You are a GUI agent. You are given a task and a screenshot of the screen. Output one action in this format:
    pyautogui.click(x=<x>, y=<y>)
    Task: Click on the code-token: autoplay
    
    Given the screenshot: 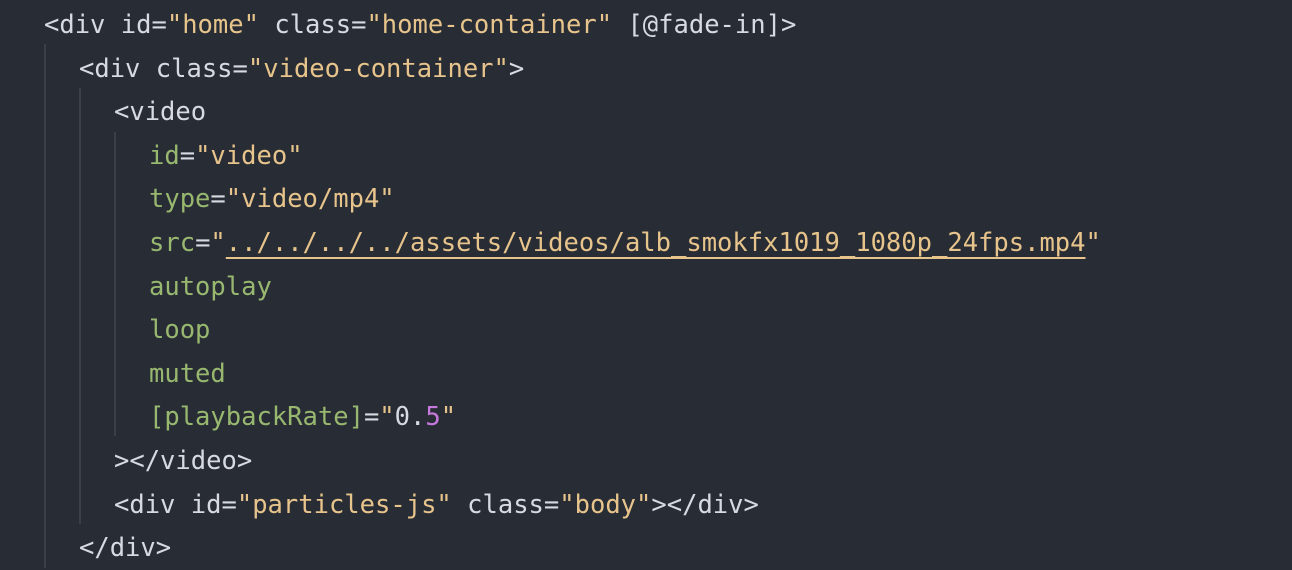 What is the action you would take?
    pyautogui.click(x=210, y=286)
    